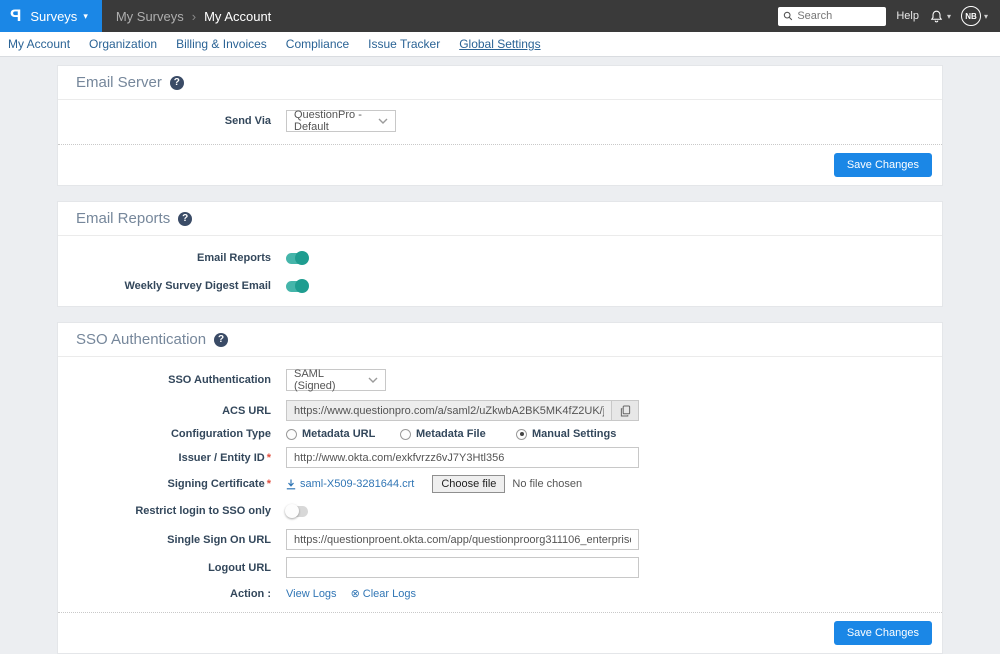 The image size is (1000, 654). What do you see at coordinates (462, 567) in the screenshot?
I see `logout-url-input` at bounding box center [462, 567].